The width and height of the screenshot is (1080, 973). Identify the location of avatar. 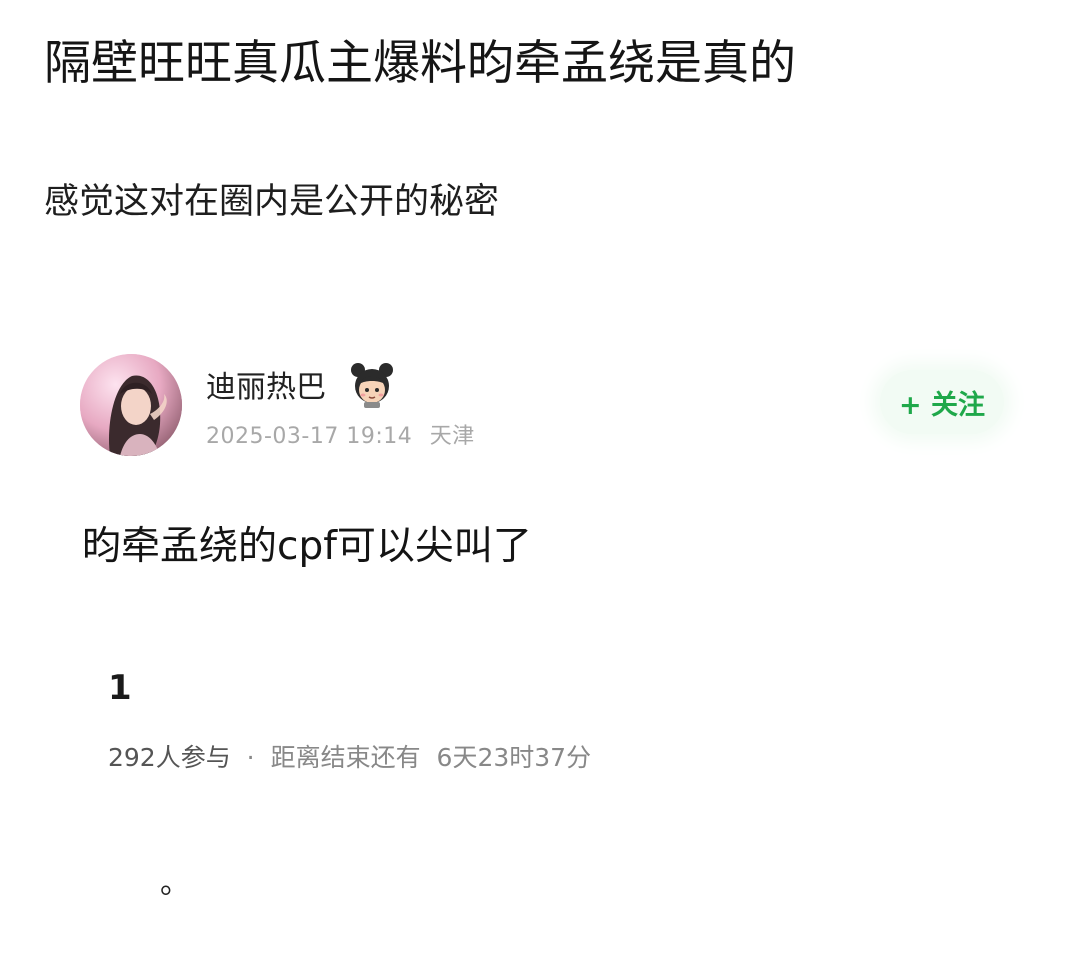
(131, 405).